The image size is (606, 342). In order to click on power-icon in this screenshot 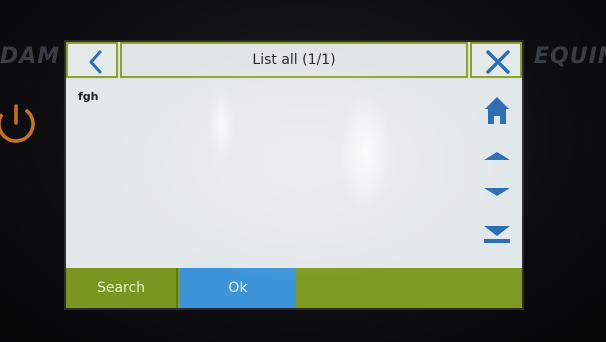, I will do `click(18, 126)`.